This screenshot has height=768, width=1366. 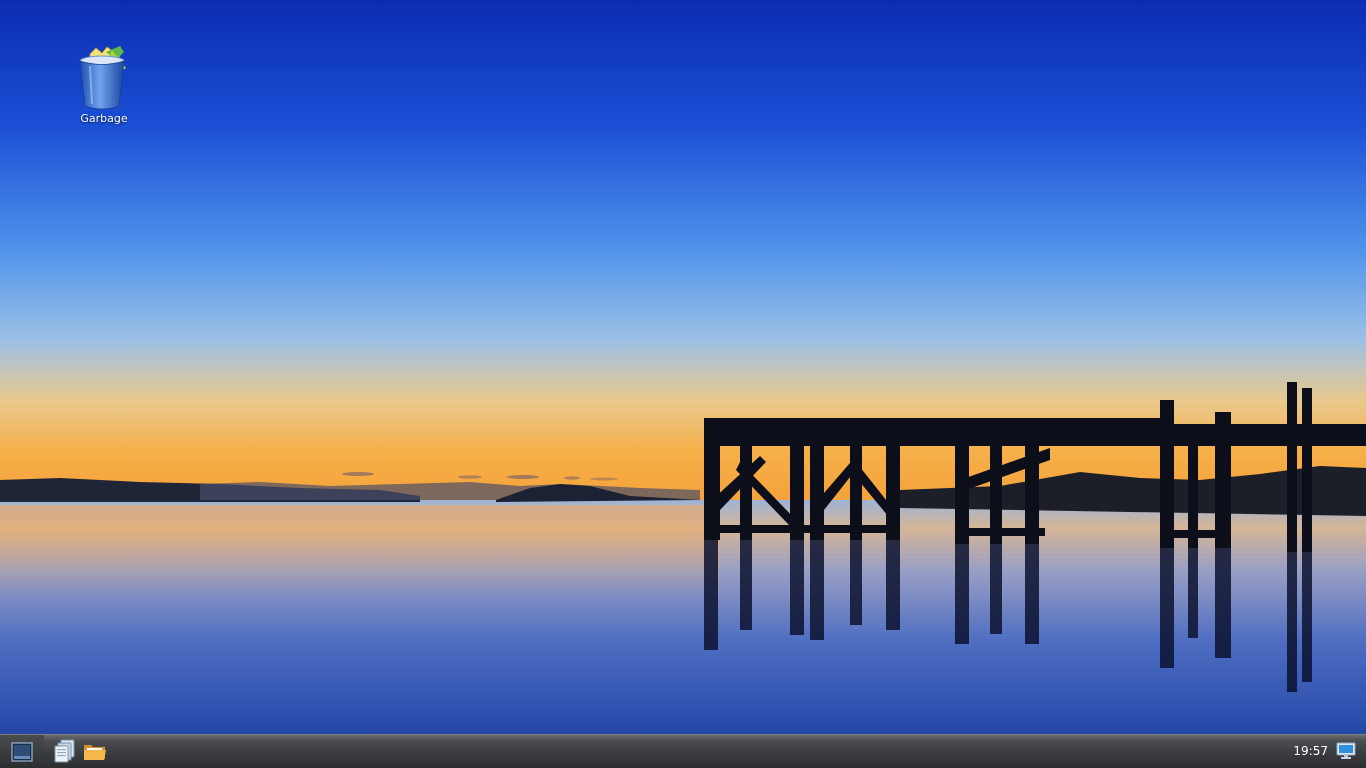 I want to click on start-button, so click(x=22, y=751).